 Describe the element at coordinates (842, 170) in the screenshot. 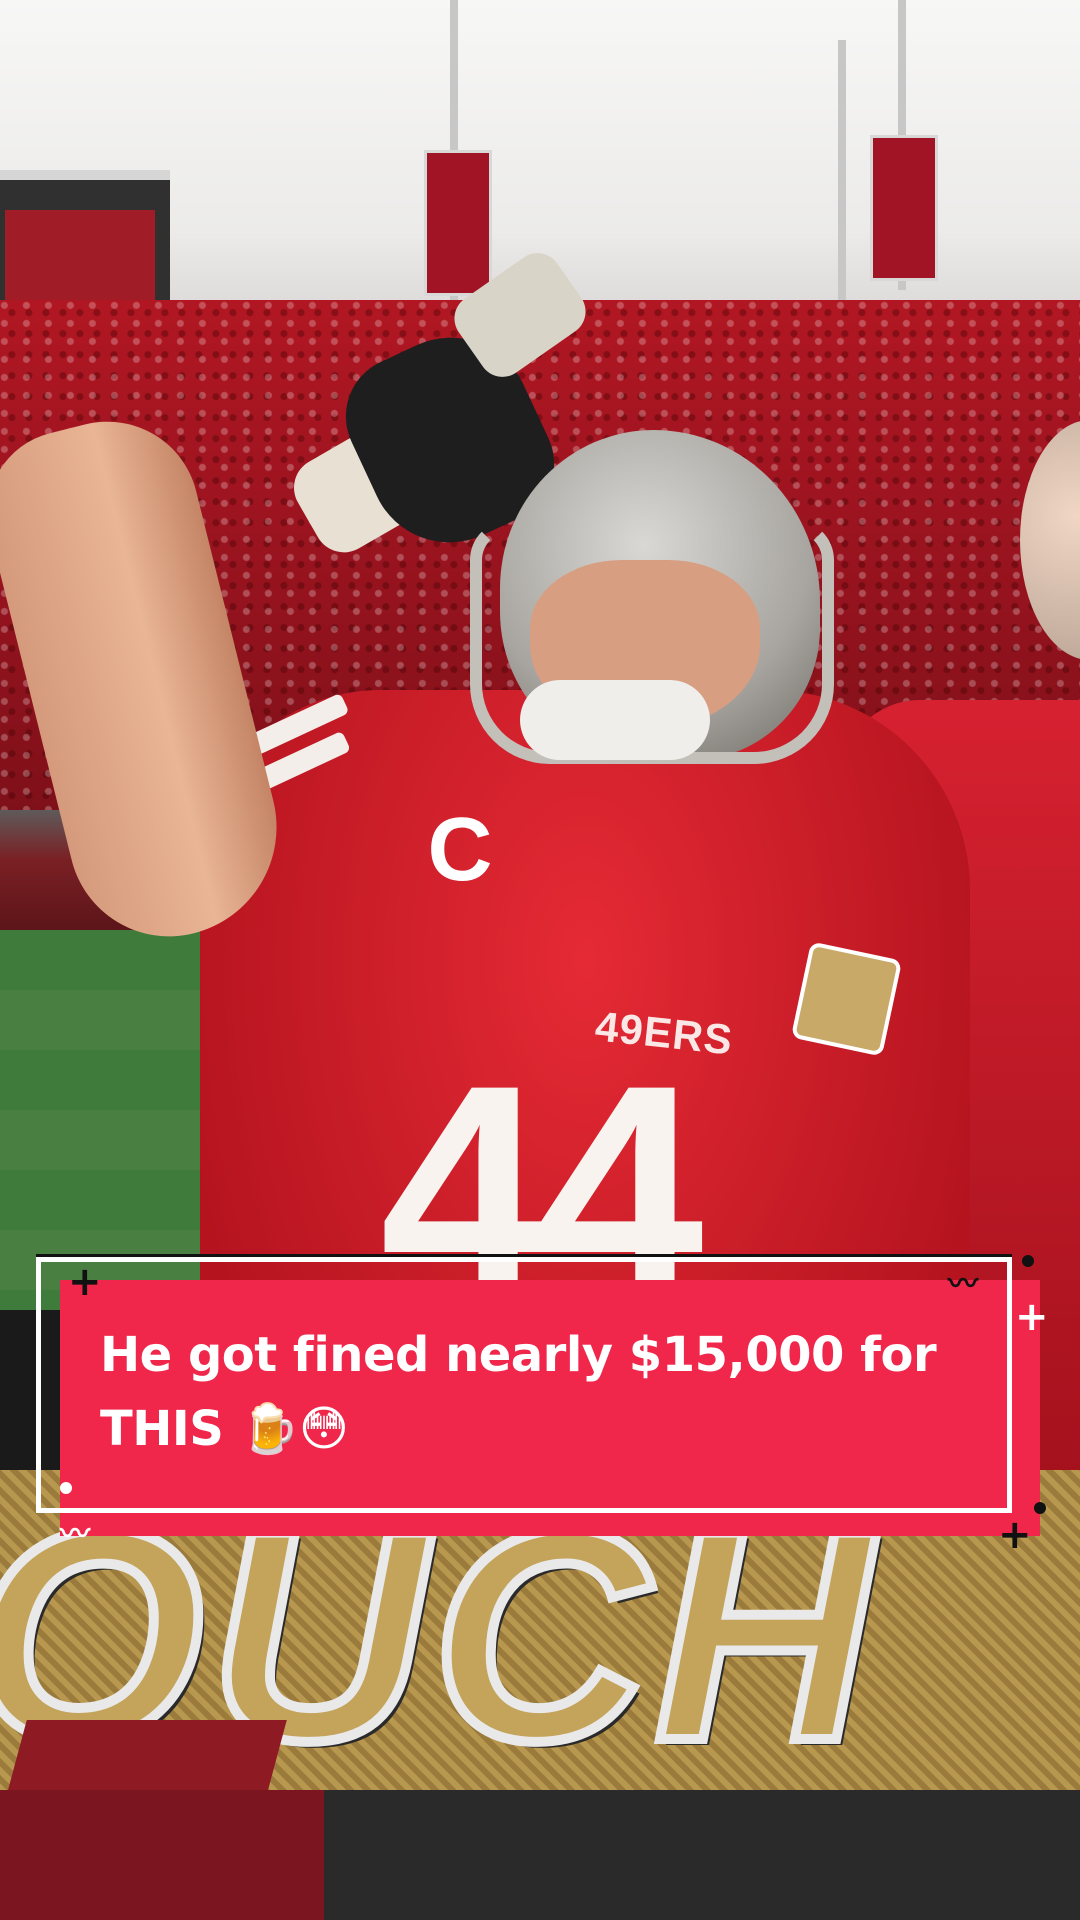

I see `light-pole` at that location.